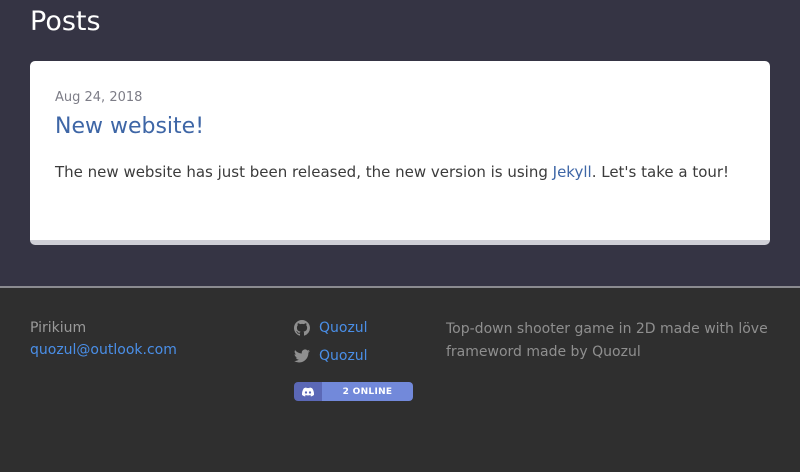 The image size is (800, 472). I want to click on github-row: Quozul, so click(331, 328).